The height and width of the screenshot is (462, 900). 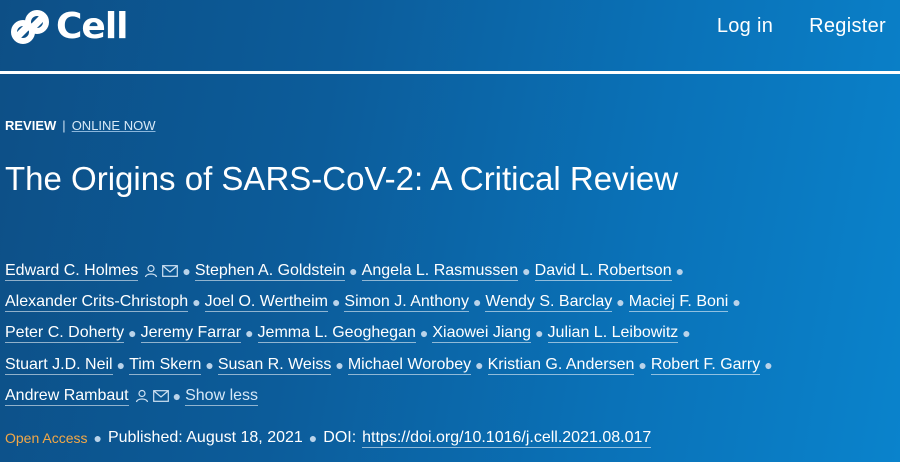 I want to click on author-link: Stephen A. Goldstein, so click(x=270, y=271).